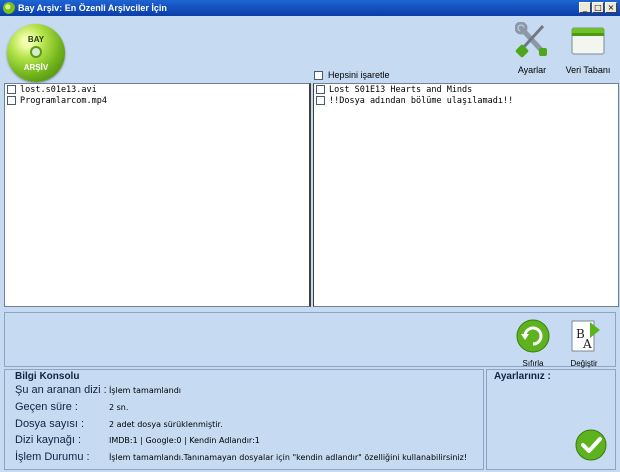 The height and width of the screenshot is (472, 620). Describe the element at coordinates (530, 39) in the screenshot. I see `wrench-screwdriver-icon` at that location.